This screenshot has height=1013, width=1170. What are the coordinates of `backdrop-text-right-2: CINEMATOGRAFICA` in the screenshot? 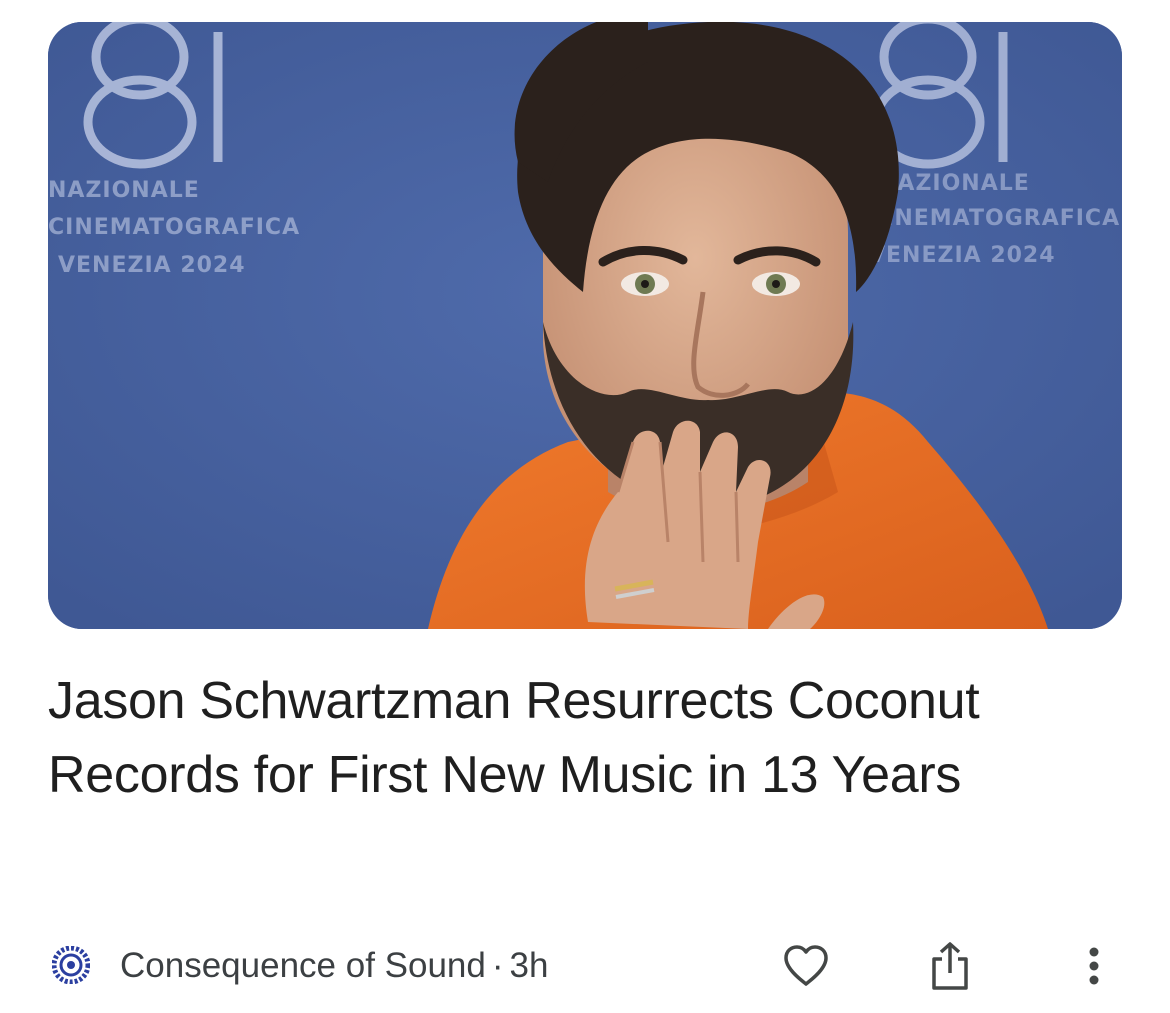 It's located at (994, 218).